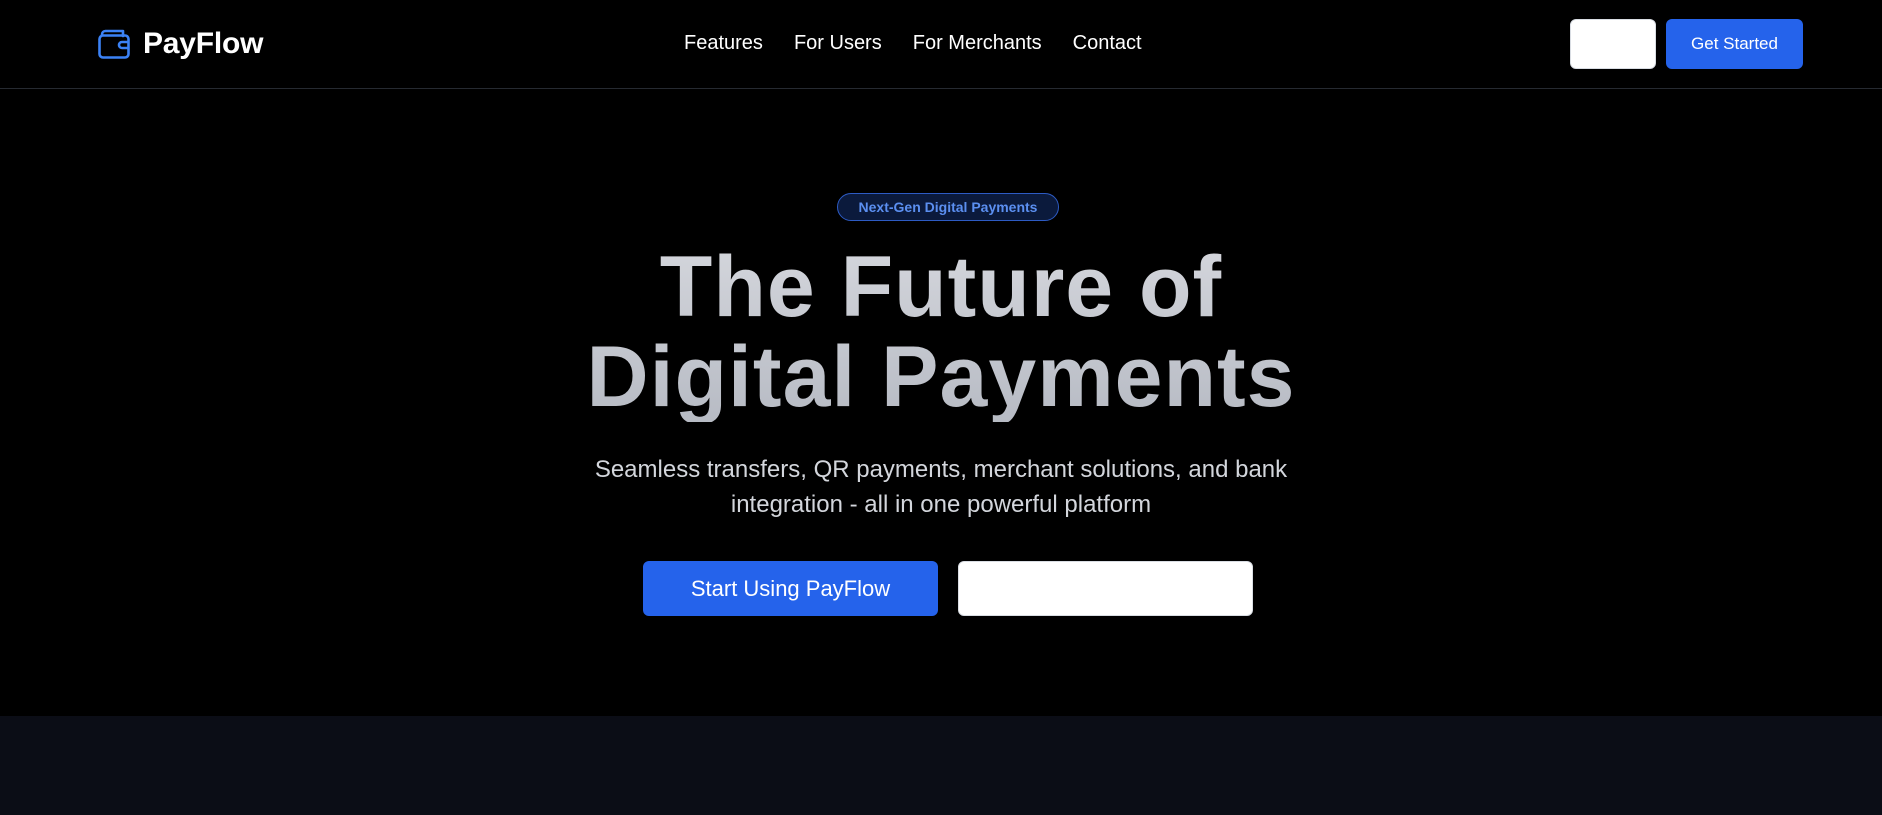 This screenshot has width=1882, height=815. What do you see at coordinates (941, 765) in the screenshot?
I see `features-section-preview` at bounding box center [941, 765].